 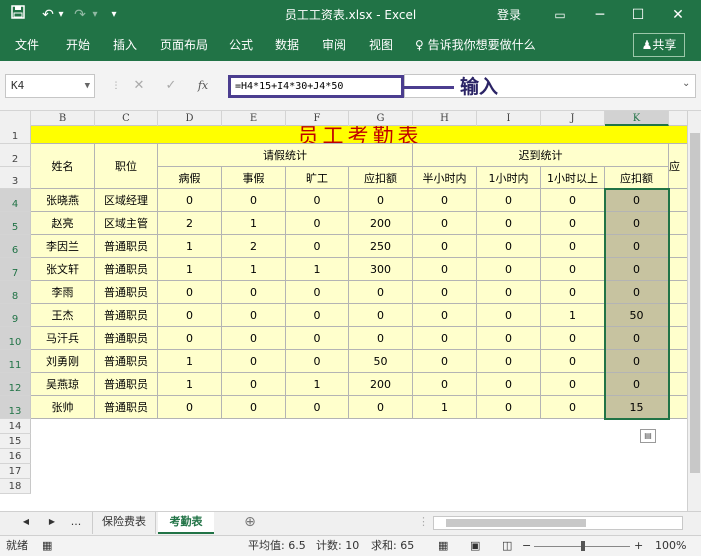 What do you see at coordinates (443, 546) in the screenshot?
I see `normal-view-icon: ▦` at bounding box center [443, 546].